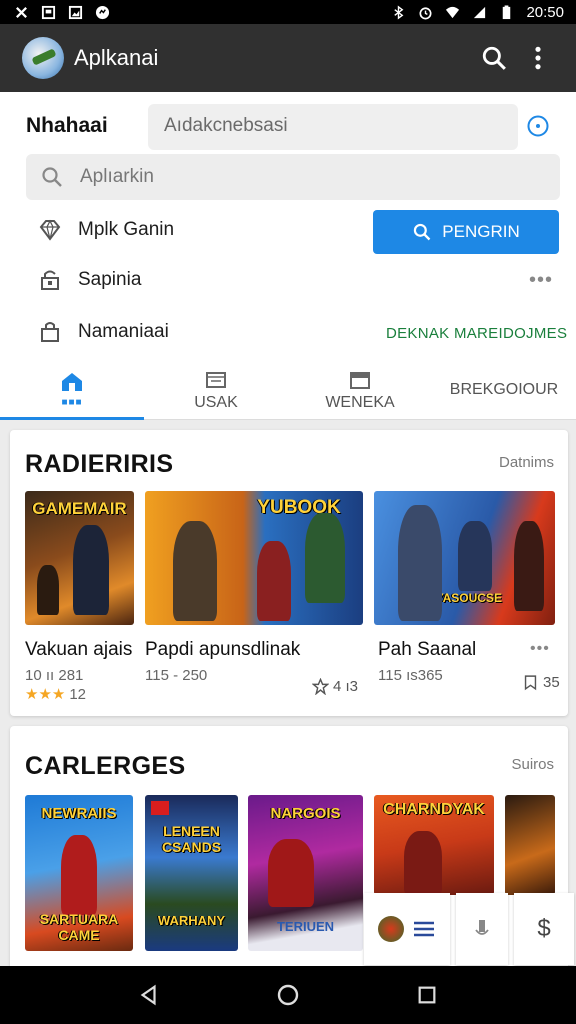 The image size is (576, 1024). Describe the element at coordinates (288, 12) in the screenshot. I see `status-bar: 20:50` at that location.